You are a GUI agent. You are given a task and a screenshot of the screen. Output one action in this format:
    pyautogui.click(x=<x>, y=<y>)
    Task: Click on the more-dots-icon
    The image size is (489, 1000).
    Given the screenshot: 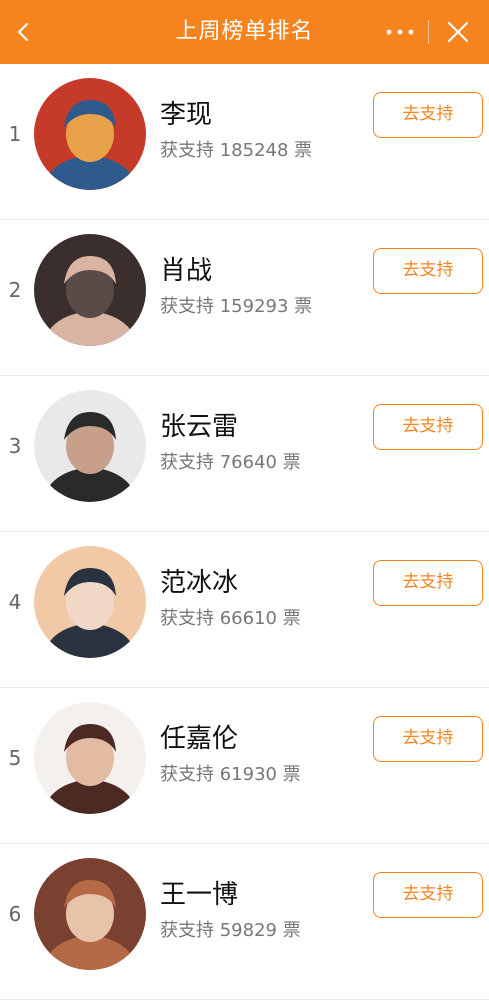 What is the action you would take?
    pyautogui.click(x=400, y=32)
    